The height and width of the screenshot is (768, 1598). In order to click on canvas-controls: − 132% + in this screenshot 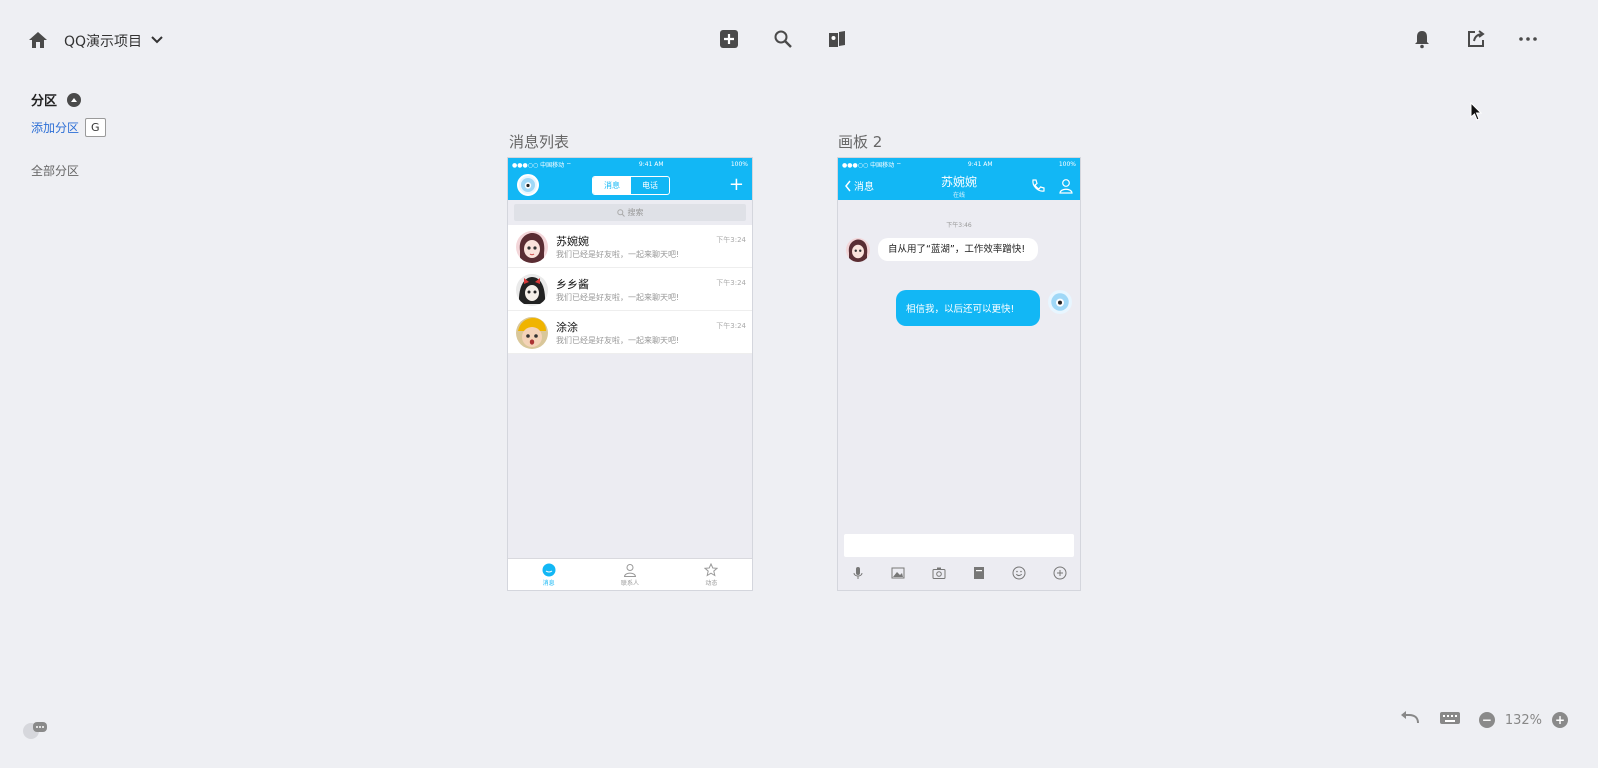, I will do `click(1483, 720)`.